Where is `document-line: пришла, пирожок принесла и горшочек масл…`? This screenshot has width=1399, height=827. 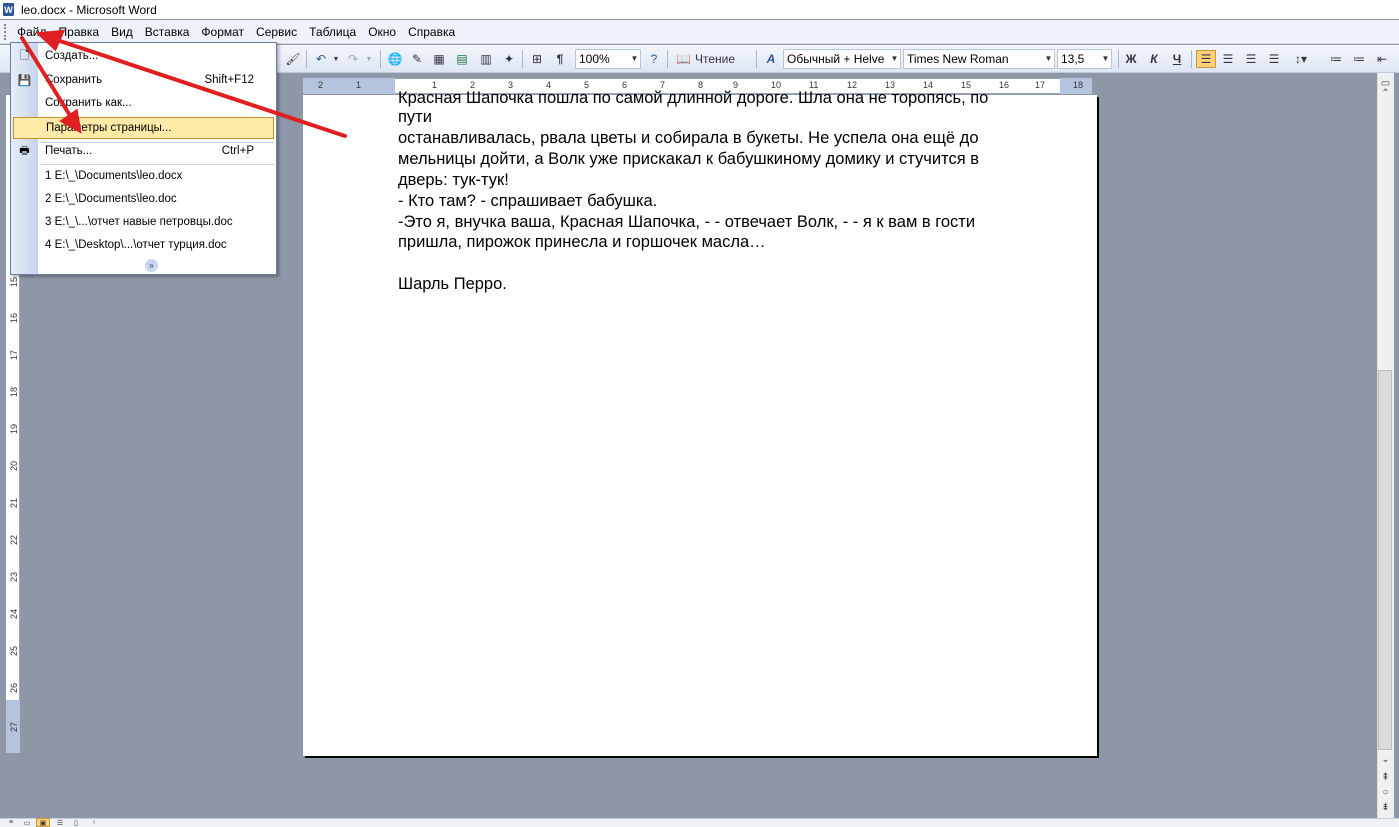
document-line: пришла, пирожок принесла и горшочек масл… is located at coordinates (582, 242).